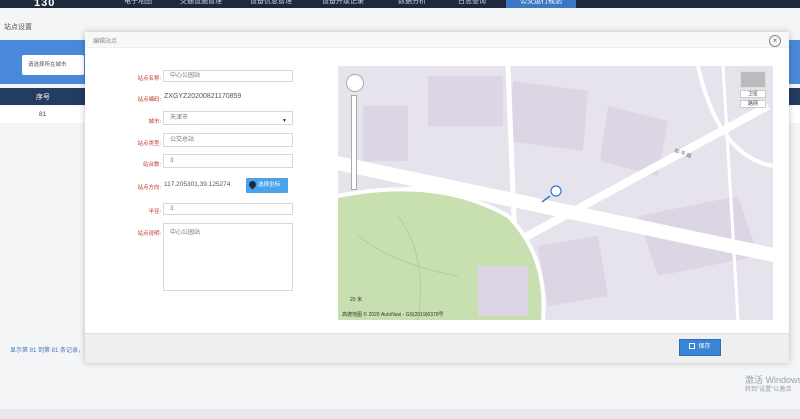 The image size is (800, 419). What do you see at coordinates (355, 83) in the screenshot?
I see `compass-icon` at bounding box center [355, 83].